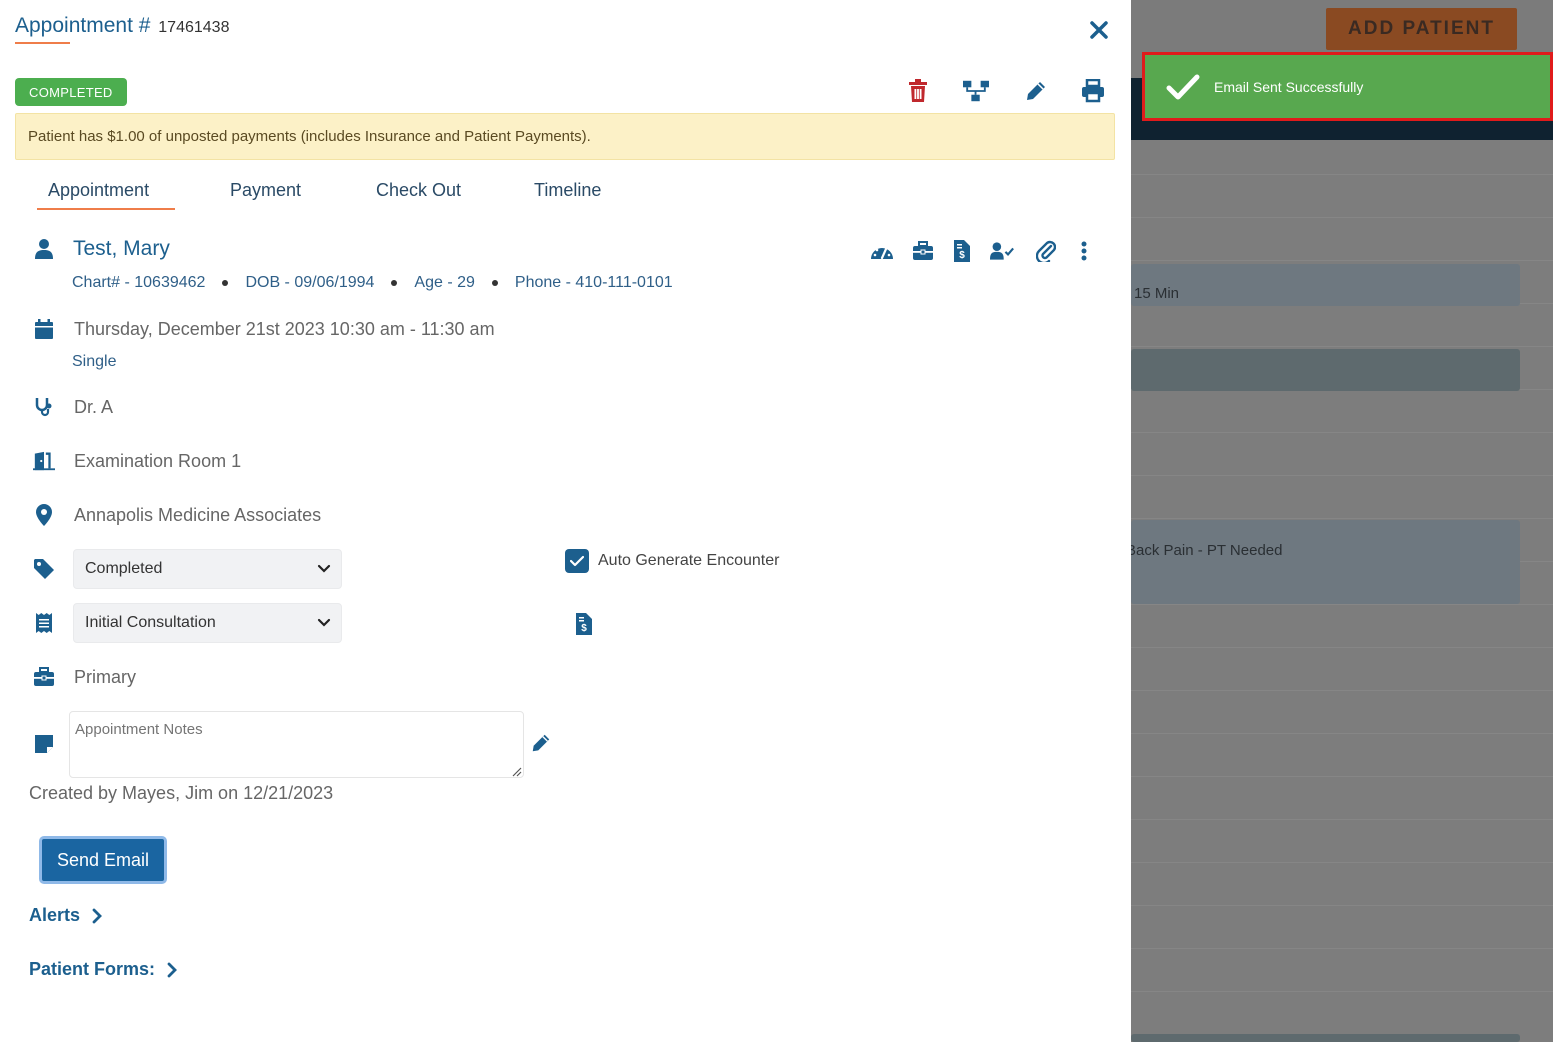  I want to click on auto-generate-encounter-label: Auto Generate Encounter, so click(689, 560).